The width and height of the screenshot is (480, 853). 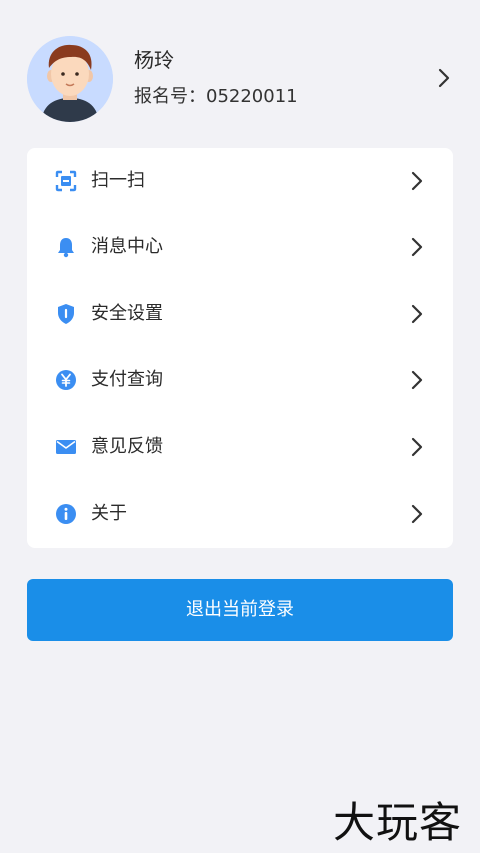 I want to click on scan-icon, so click(x=66, y=181).